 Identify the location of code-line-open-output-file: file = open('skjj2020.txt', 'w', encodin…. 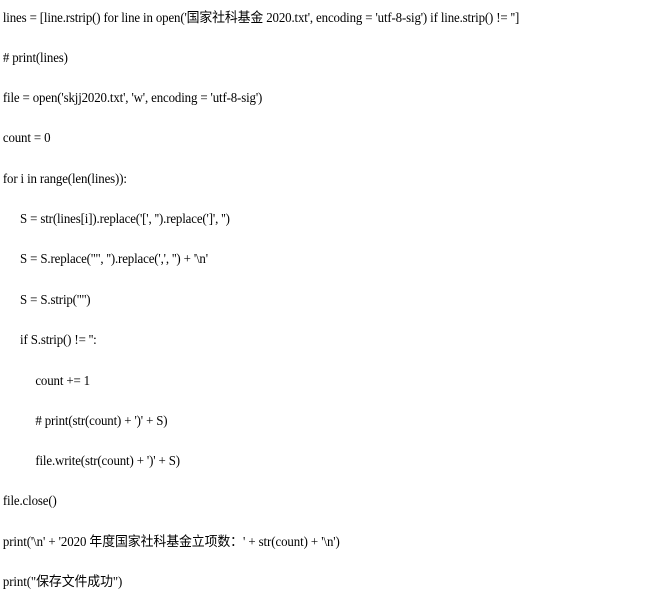
(132, 97).